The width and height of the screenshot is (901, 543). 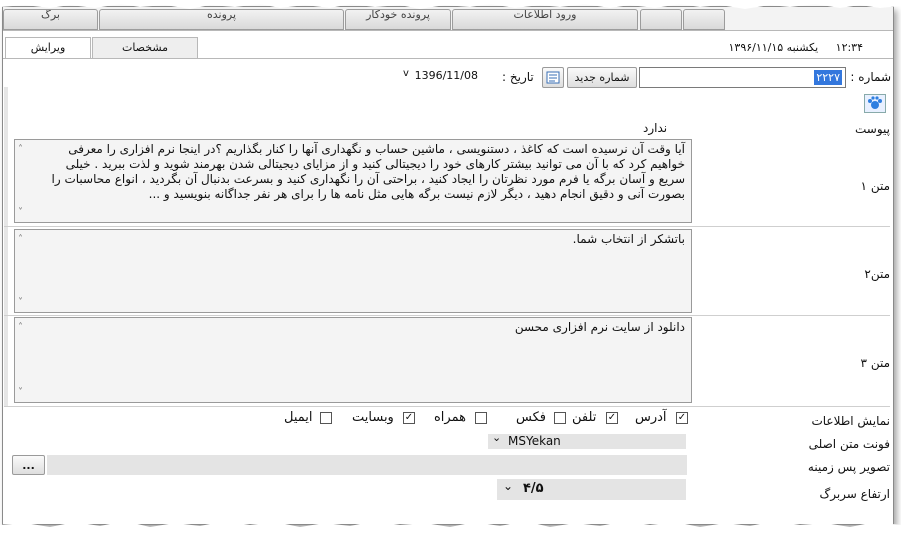 What do you see at coordinates (602, 77) in the screenshot?
I see `new-number-button: شماره جدید` at bounding box center [602, 77].